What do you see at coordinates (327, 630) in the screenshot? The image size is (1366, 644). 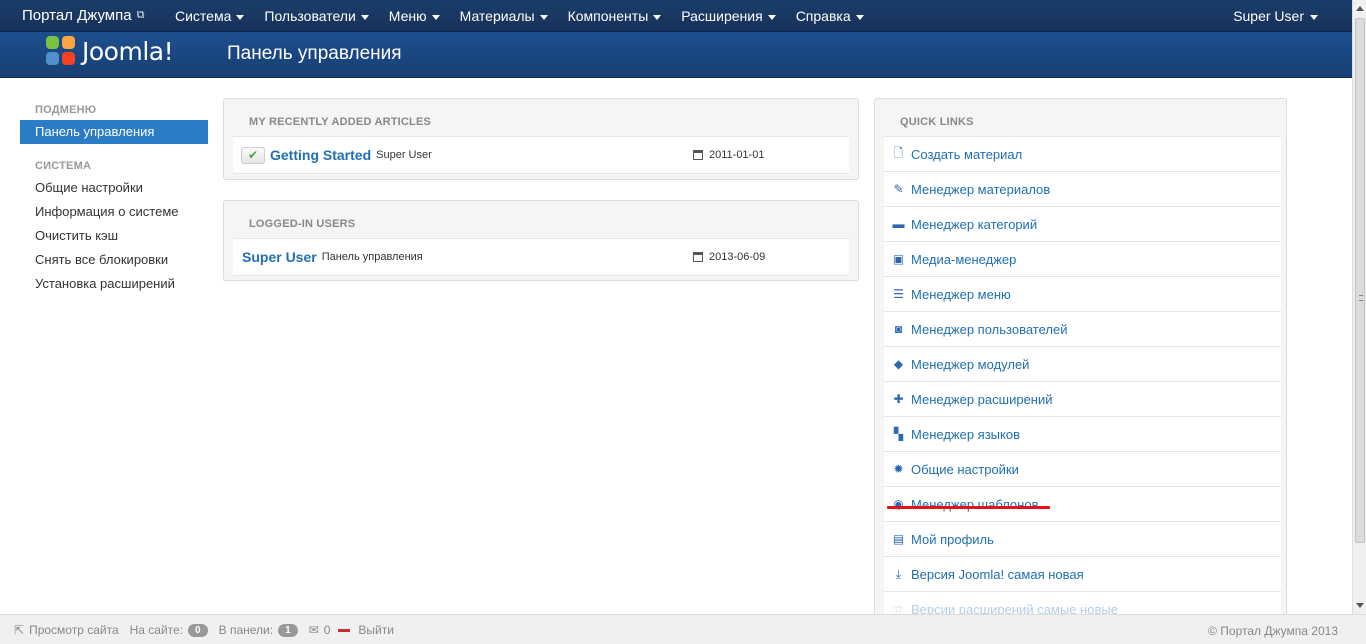 I see `messages-count-link: 0` at bounding box center [327, 630].